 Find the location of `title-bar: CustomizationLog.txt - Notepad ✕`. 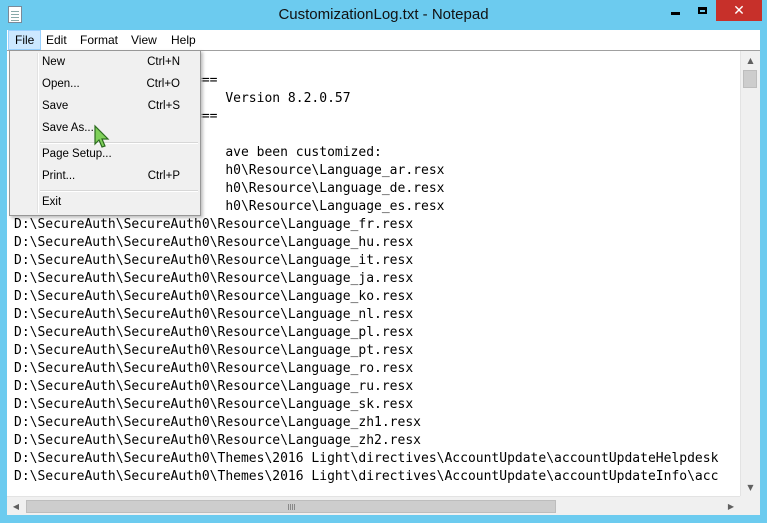

title-bar: CustomizationLog.txt - Notepad ✕ is located at coordinates (383, 15).